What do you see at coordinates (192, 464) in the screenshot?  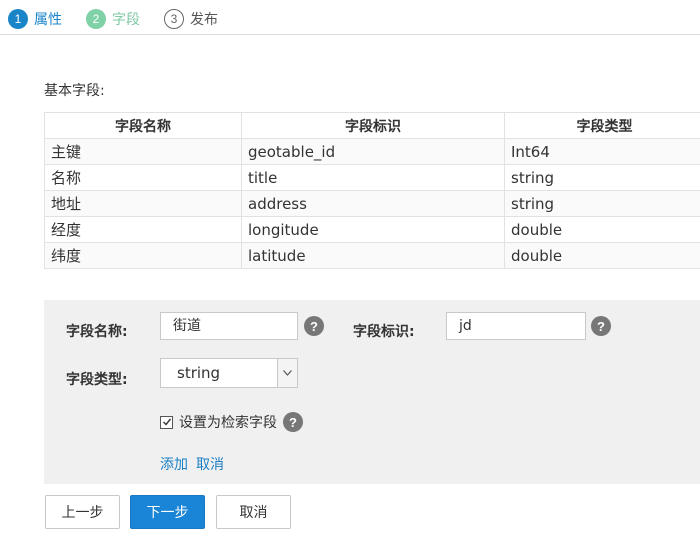 I see `form-actions: 添加 取消` at bounding box center [192, 464].